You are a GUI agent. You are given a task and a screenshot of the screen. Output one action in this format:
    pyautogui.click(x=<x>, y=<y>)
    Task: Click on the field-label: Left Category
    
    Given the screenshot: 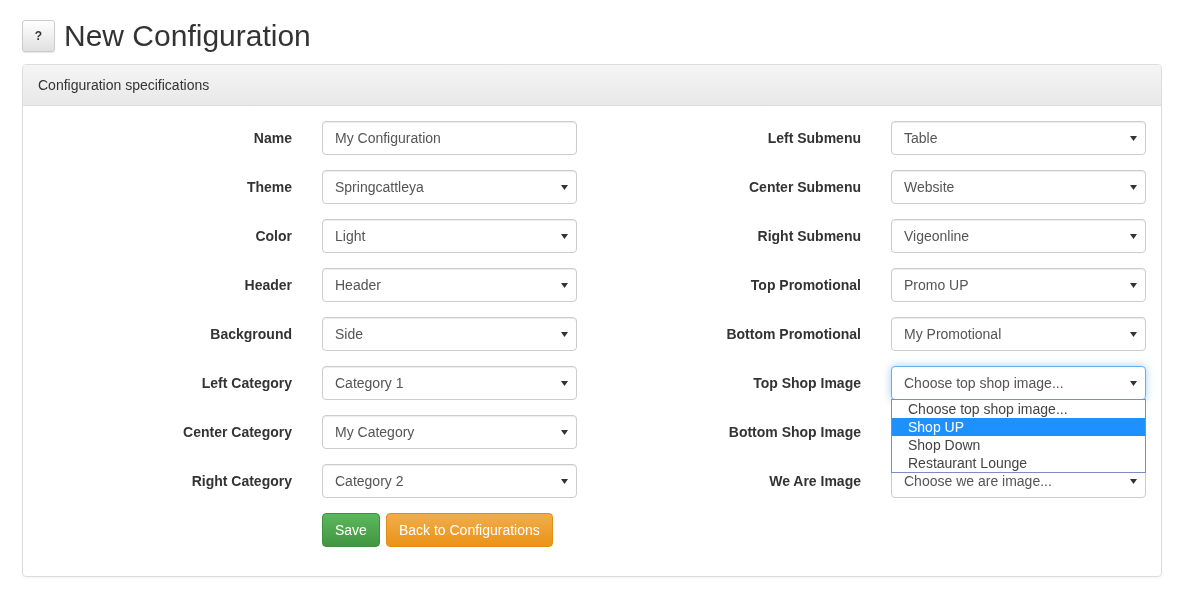 What is the action you would take?
    pyautogui.click(x=246, y=383)
    